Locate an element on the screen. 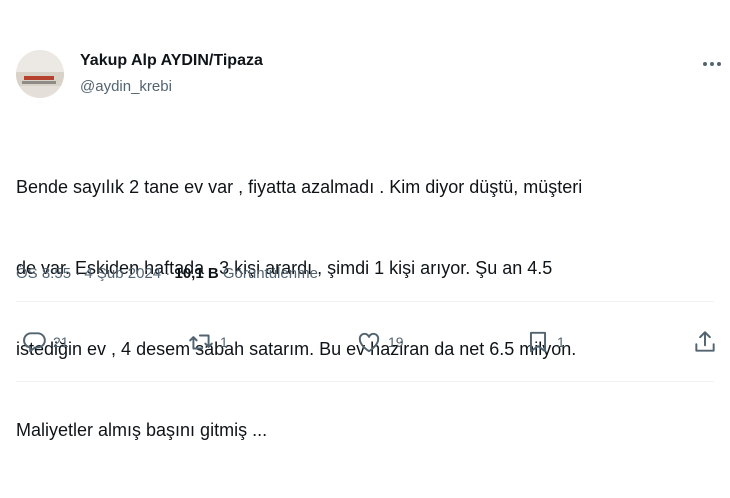 Image resolution: width=730 pixels, height=498 pixels. tweet-date: 4 Şub 2024 is located at coordinates (122, 273).